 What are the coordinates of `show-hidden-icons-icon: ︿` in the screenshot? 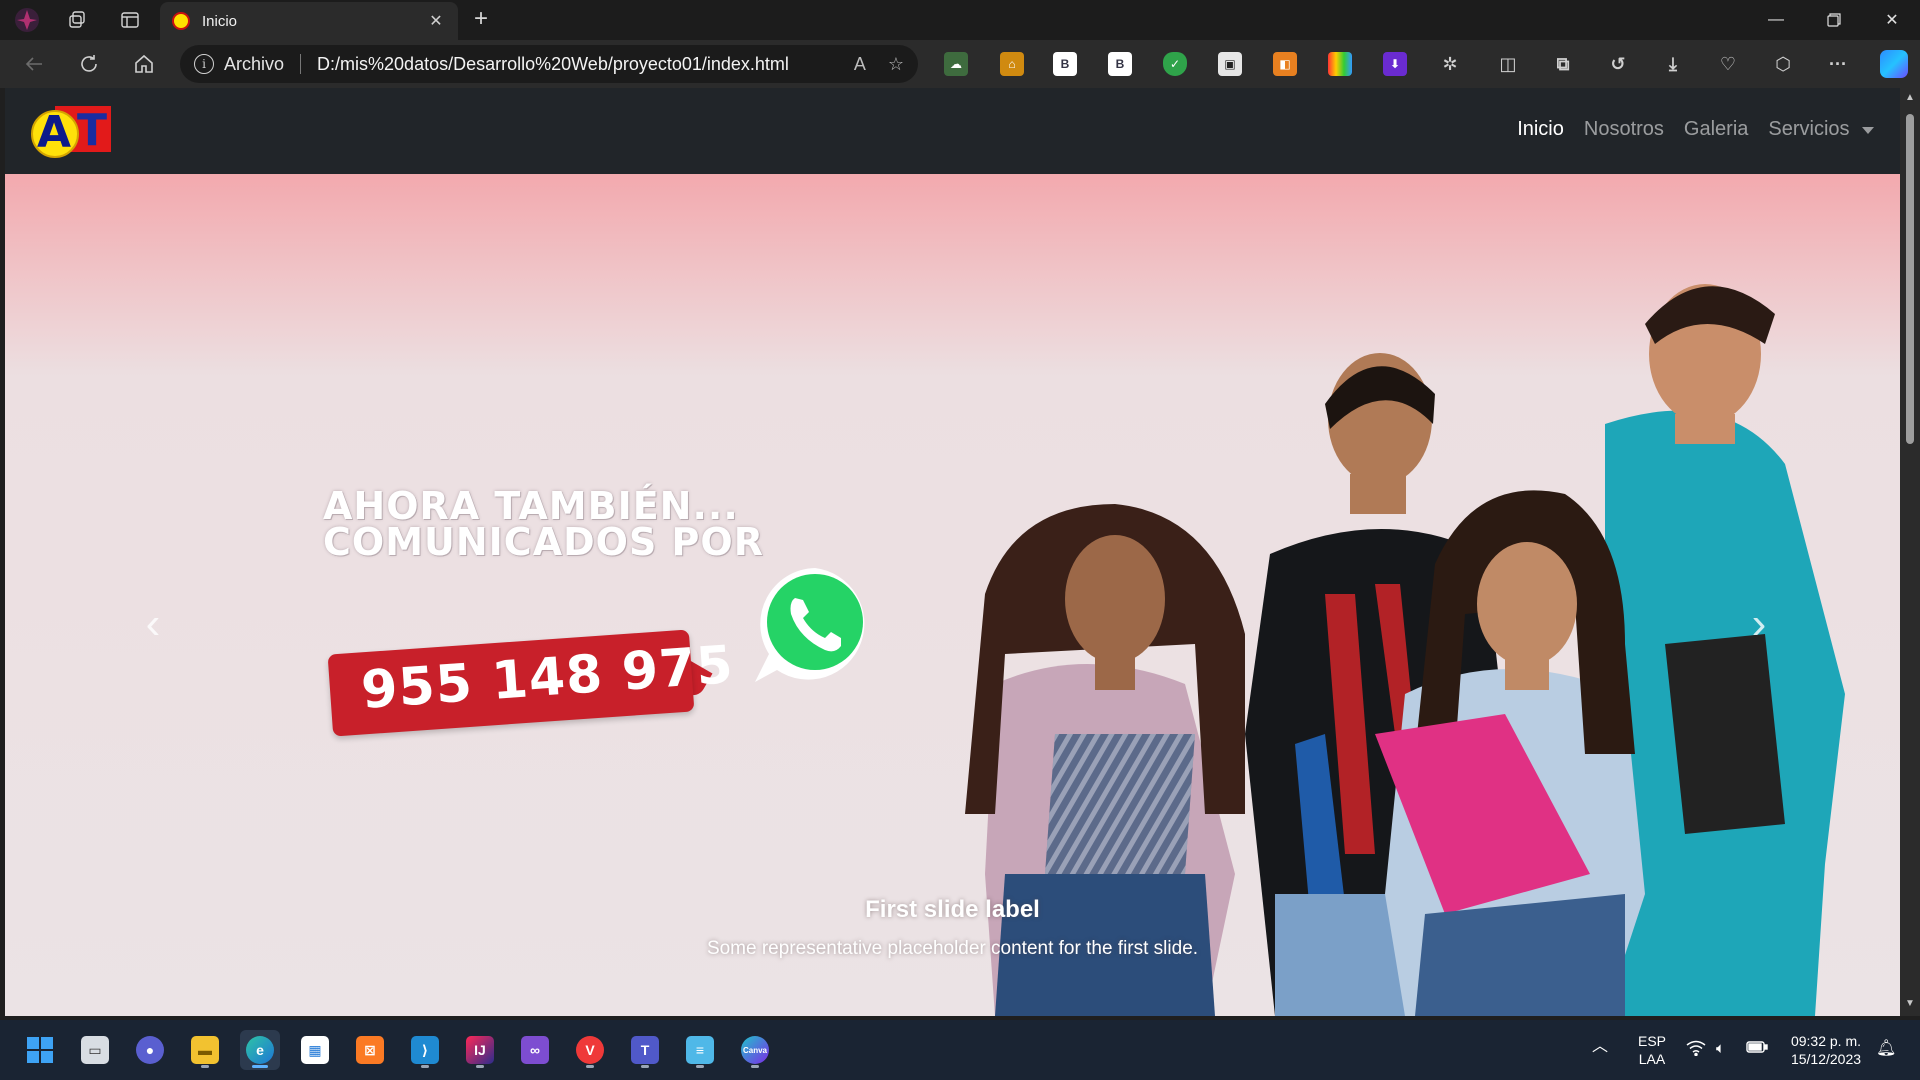 It's located at (1600, 1047).